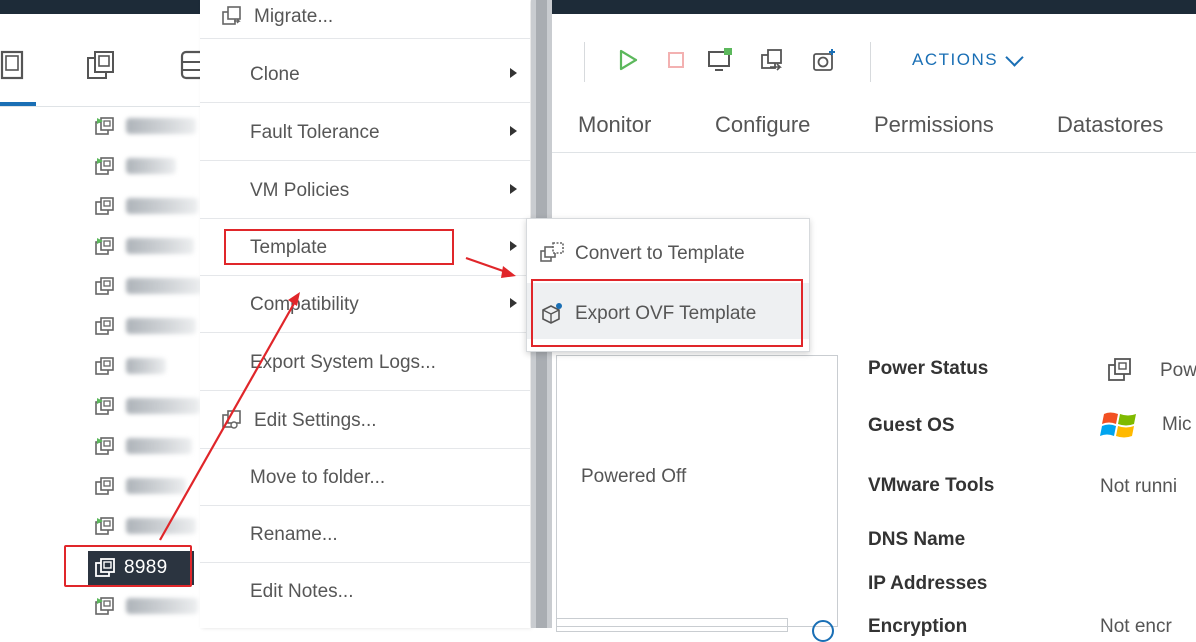  Describe the element at coordinates (668, 251) in the screenshot. I see `menu-item-convert-to-template: Convert to Template` at that location.